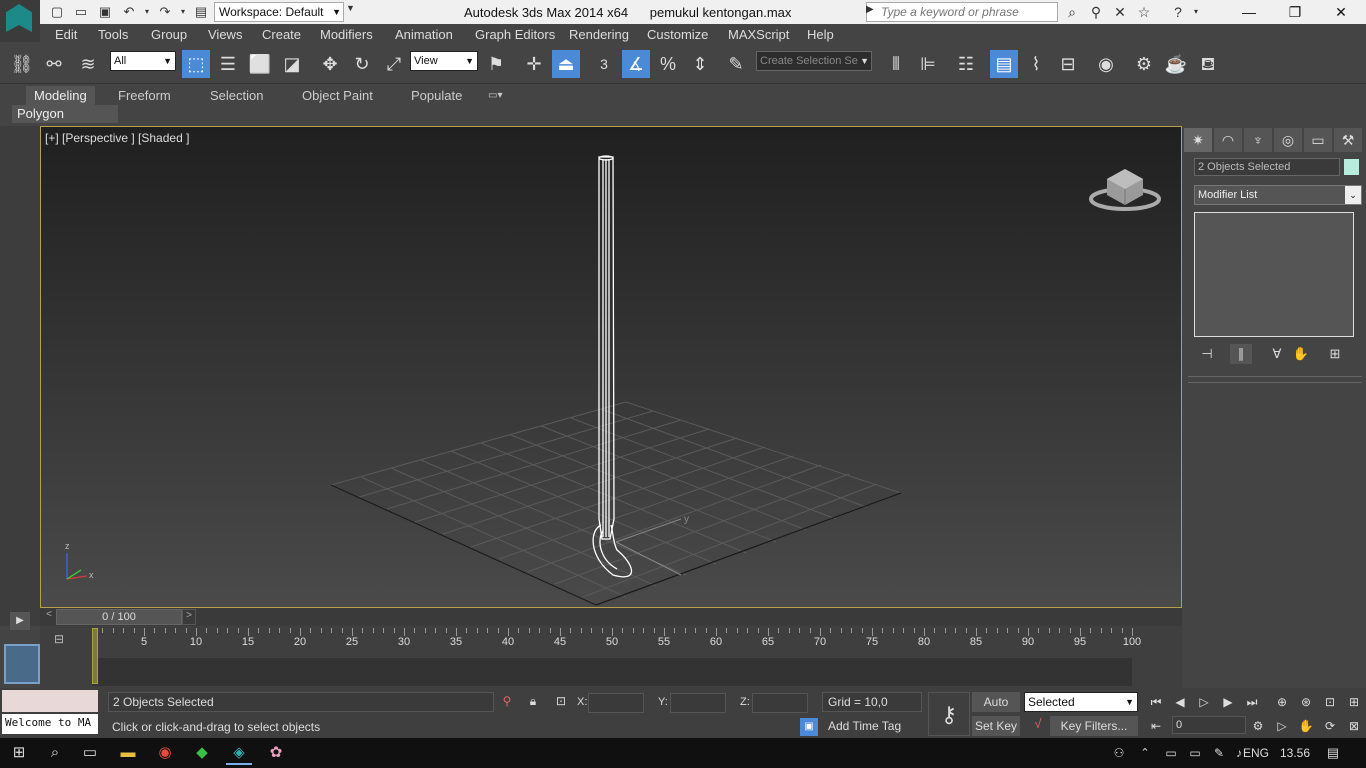 The height and width of the screenshot is (768, 1366). What do you see at coordinates (165, 12) in the screenshot?
I see `redo-icon: ↷` at bounding box center [165, 12].